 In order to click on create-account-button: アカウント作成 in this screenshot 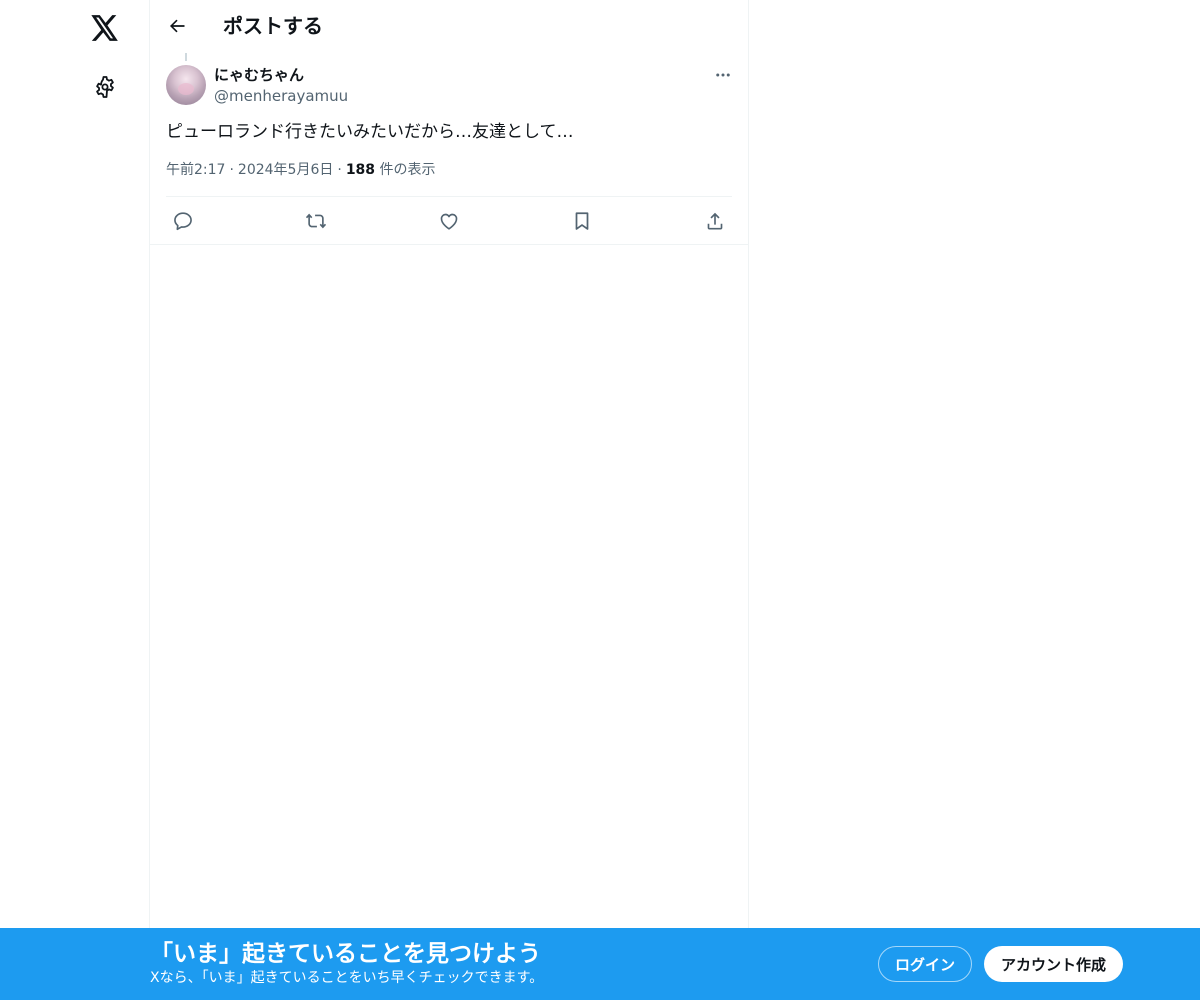, I will do `click(1053, 964)`.